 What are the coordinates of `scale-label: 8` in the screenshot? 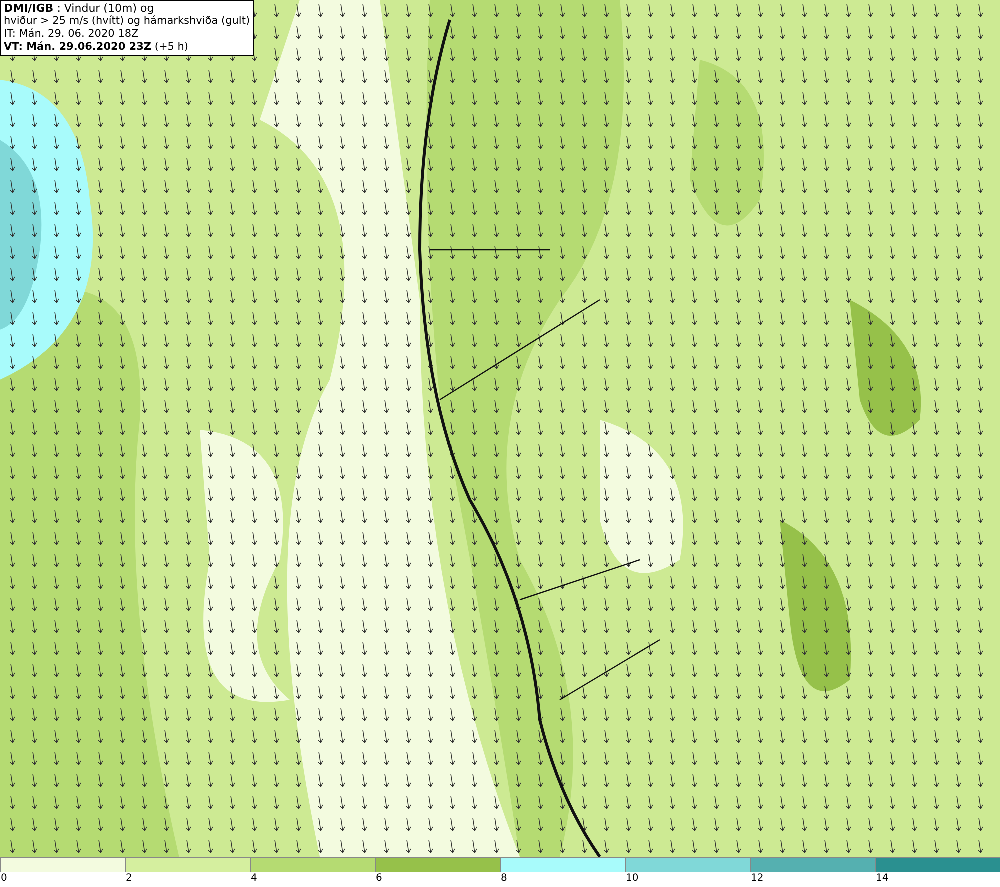 It's located at (504, 879).